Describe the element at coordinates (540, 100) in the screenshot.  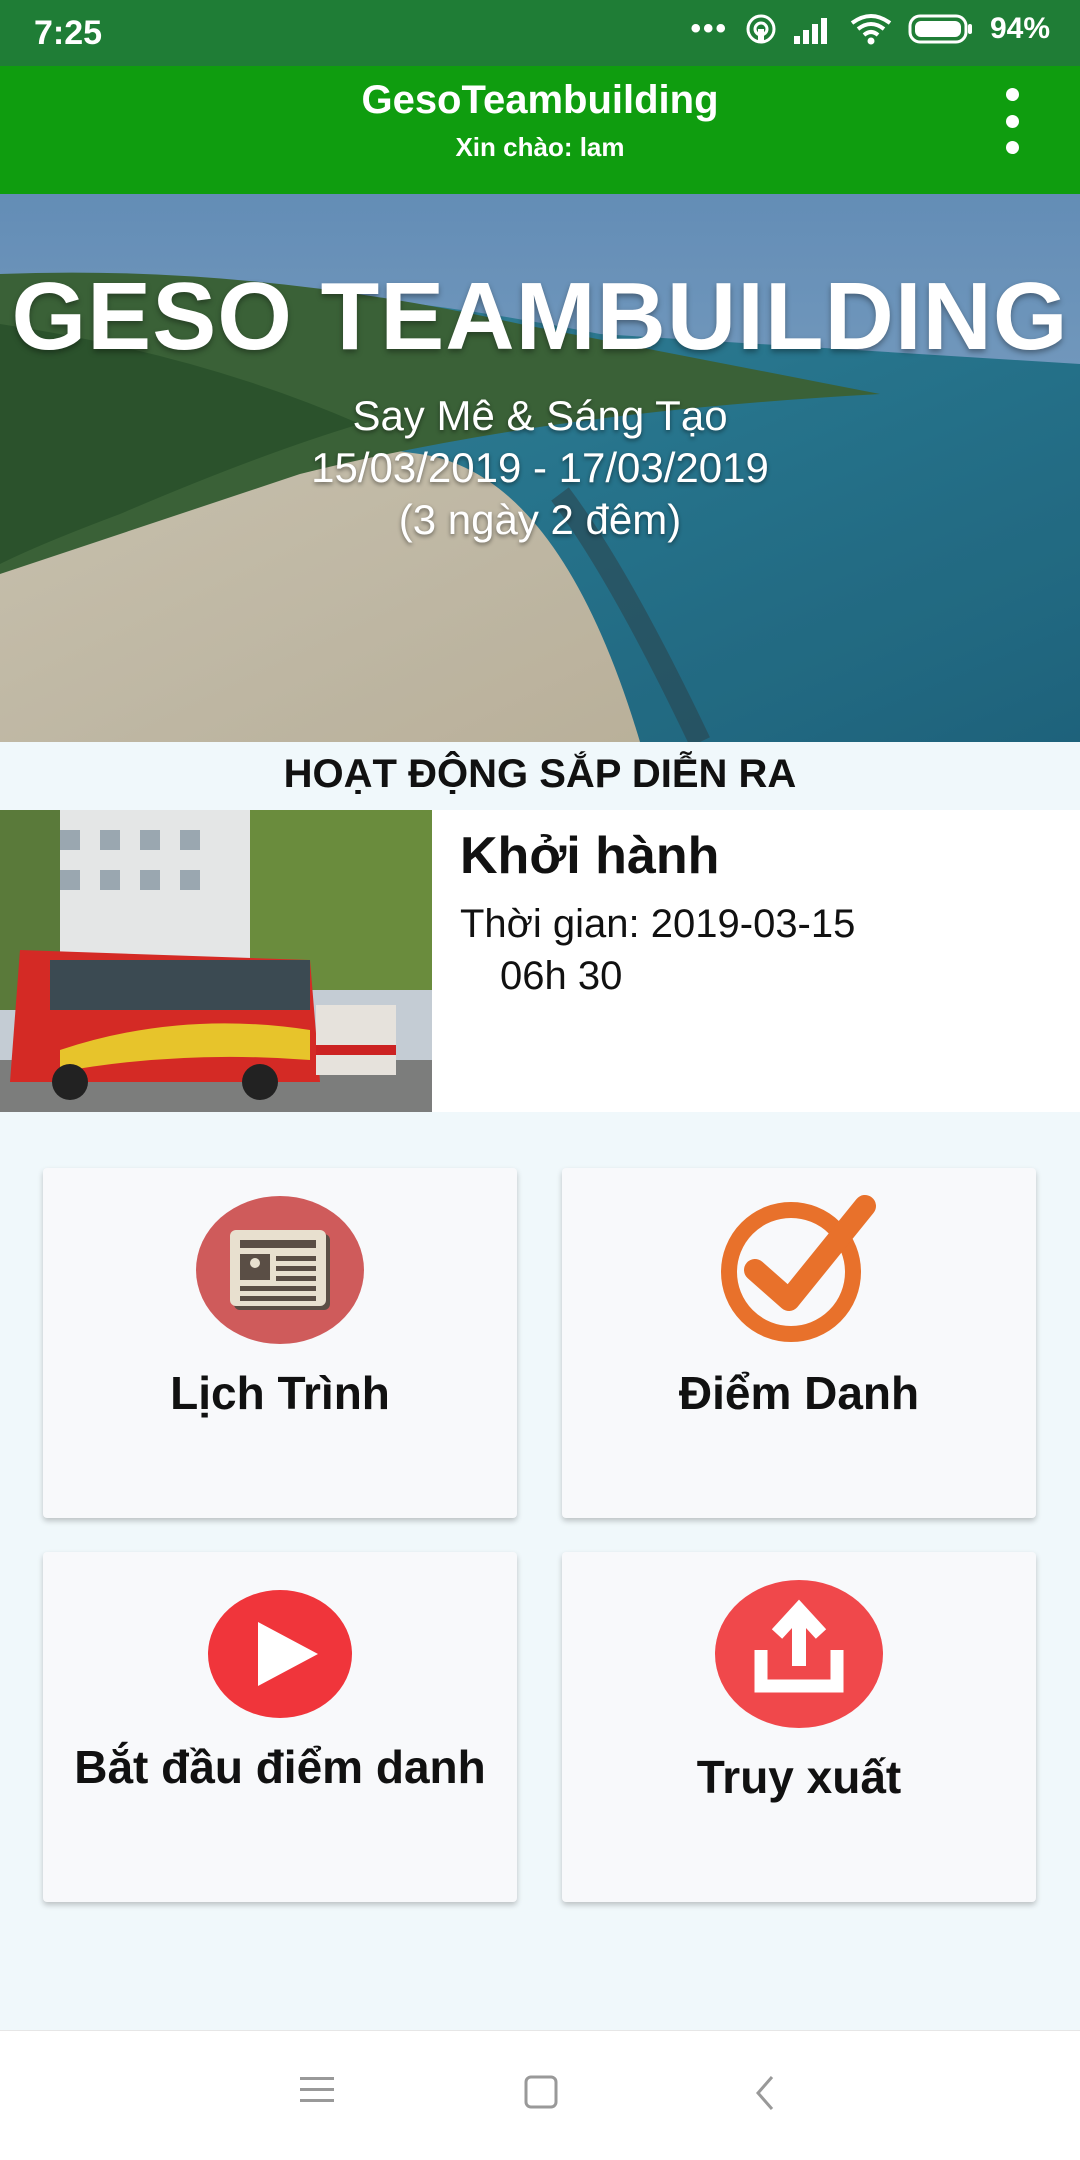
I see `app-title: GesoTeambuilding` at that location.